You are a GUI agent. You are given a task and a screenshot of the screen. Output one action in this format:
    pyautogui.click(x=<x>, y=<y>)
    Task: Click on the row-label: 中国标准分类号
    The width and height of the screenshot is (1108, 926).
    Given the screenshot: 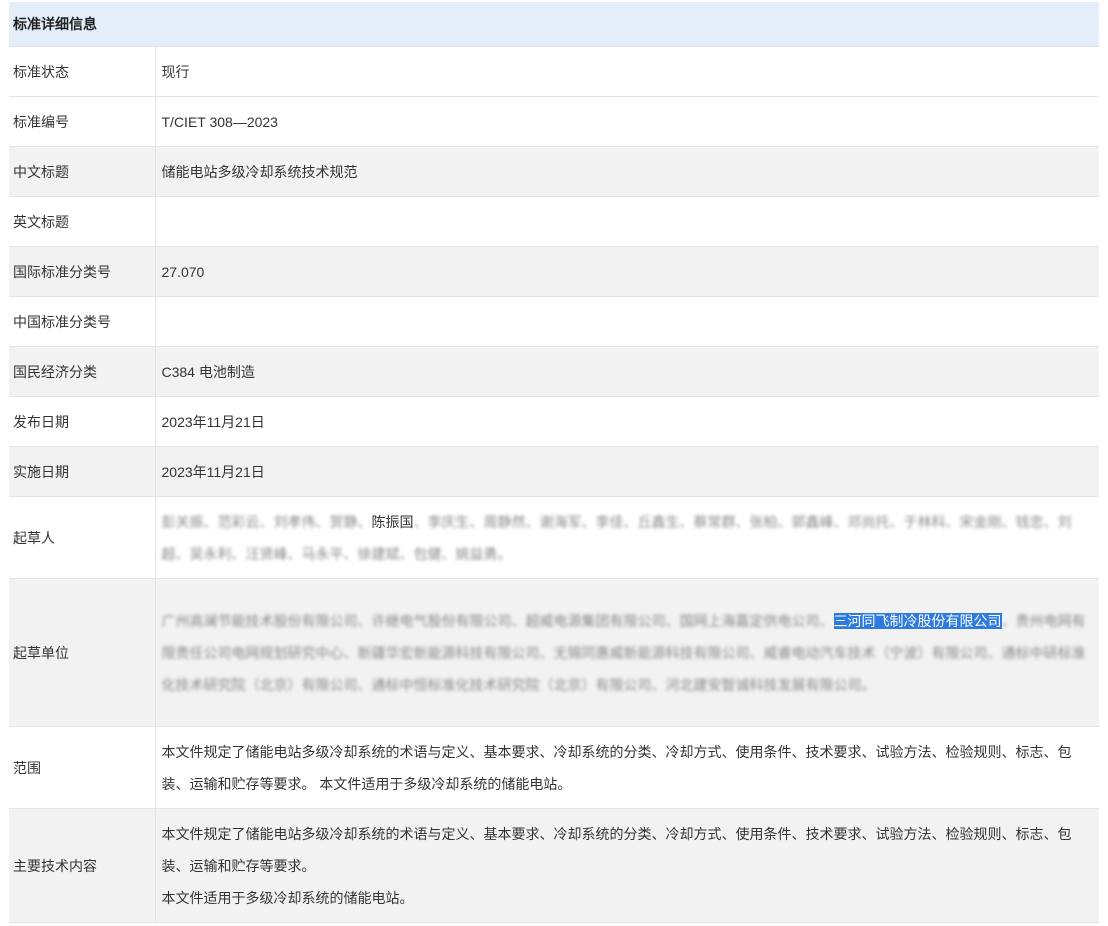 What is the action you would take?
    pyautogui.click(x=82, y=321)
    